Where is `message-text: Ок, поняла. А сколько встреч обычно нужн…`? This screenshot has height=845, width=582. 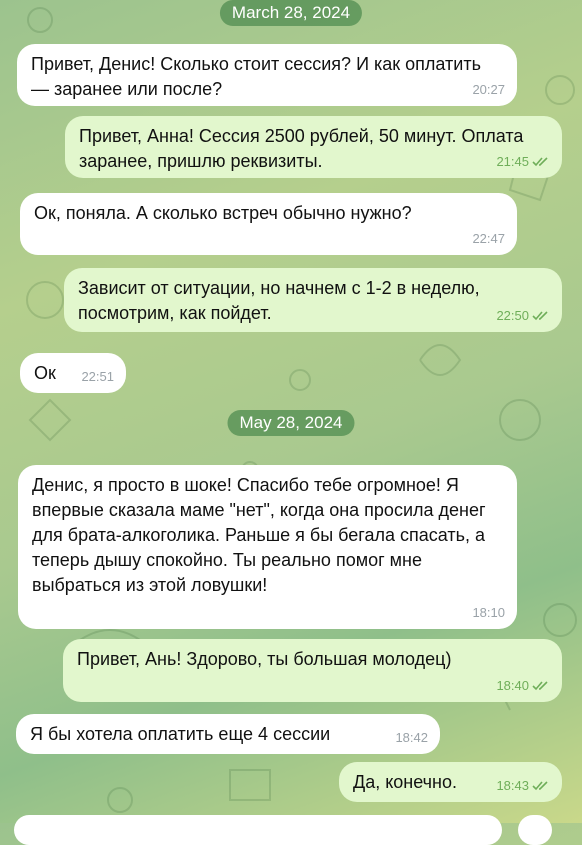 message-text: Ок, поняла. А сколько встреч обычно нужн… is located at coordinates (223, 213).